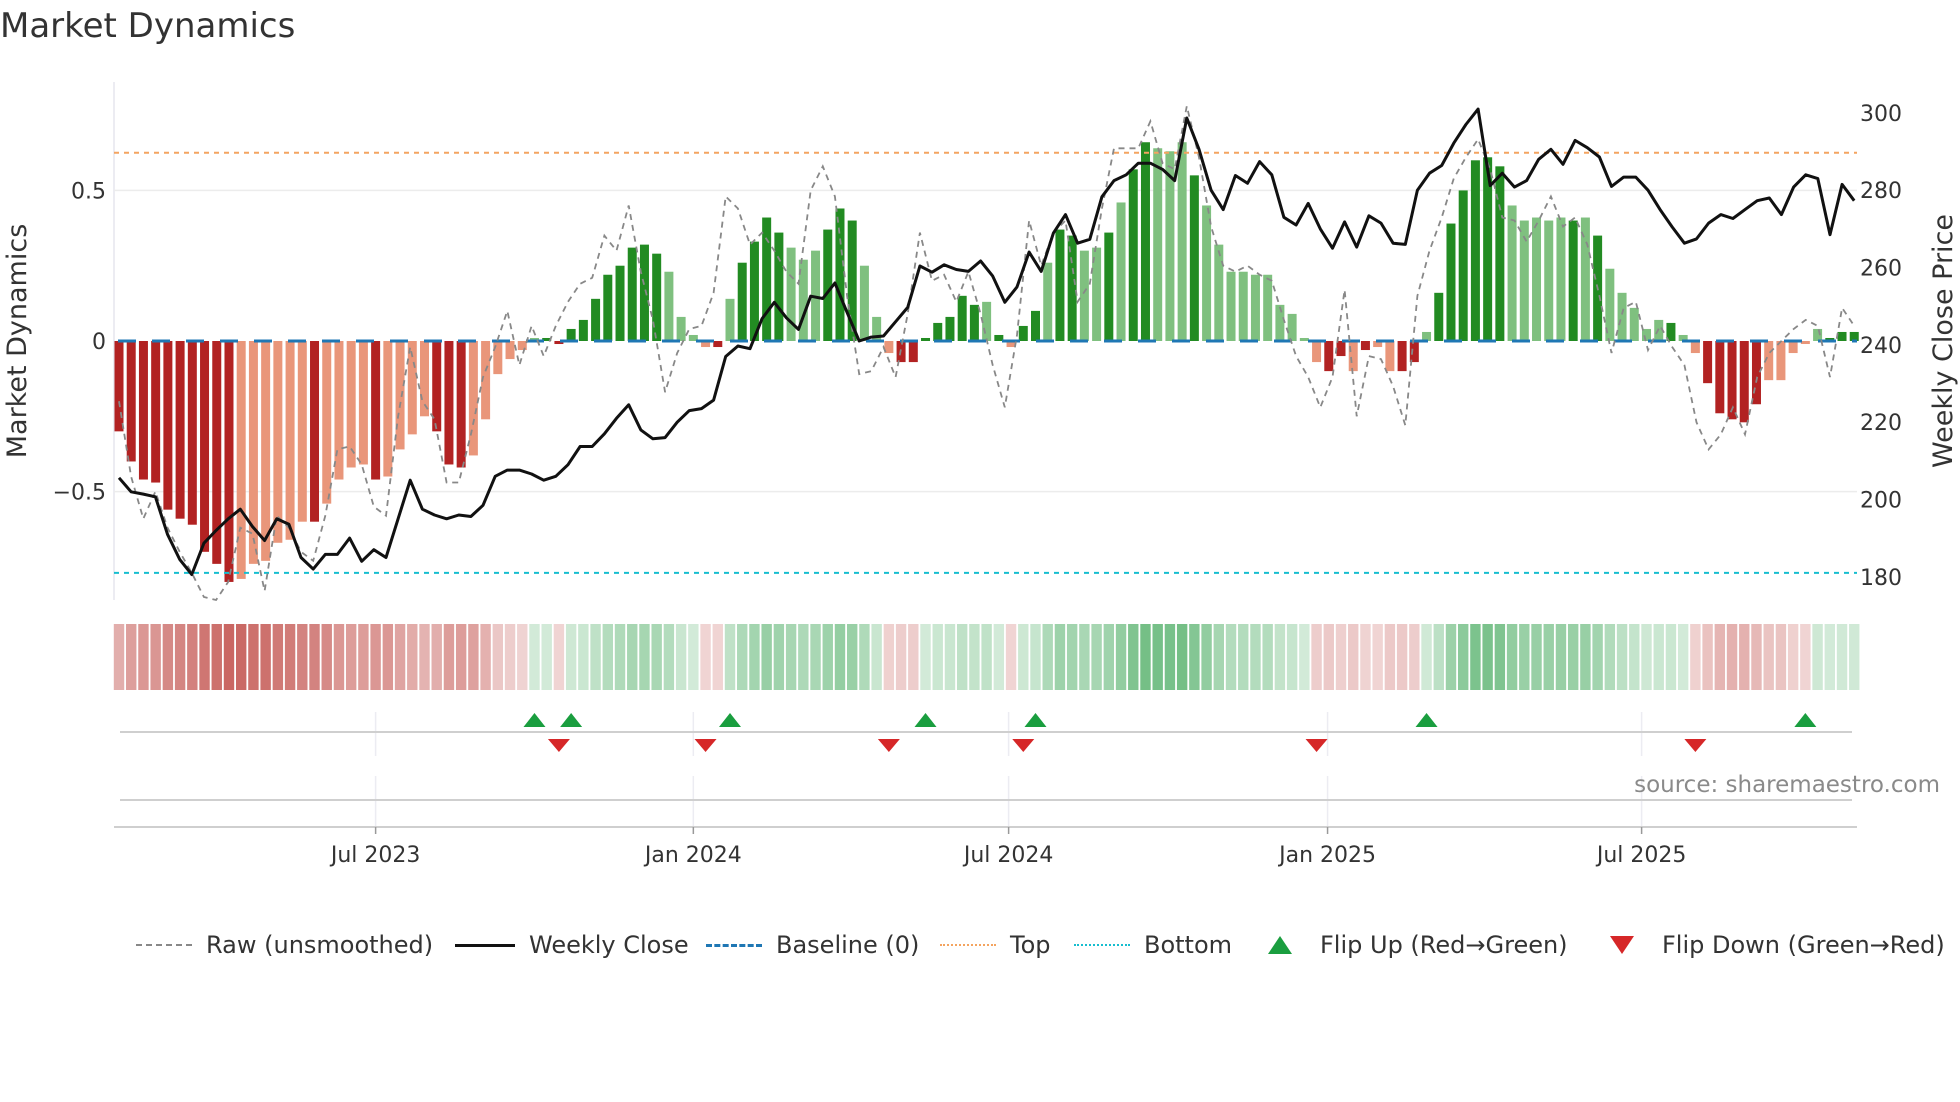  Describe the element at coordinates (692, 855) in the screenshot. I see `x-tick-label: Jan 2024` at that location.